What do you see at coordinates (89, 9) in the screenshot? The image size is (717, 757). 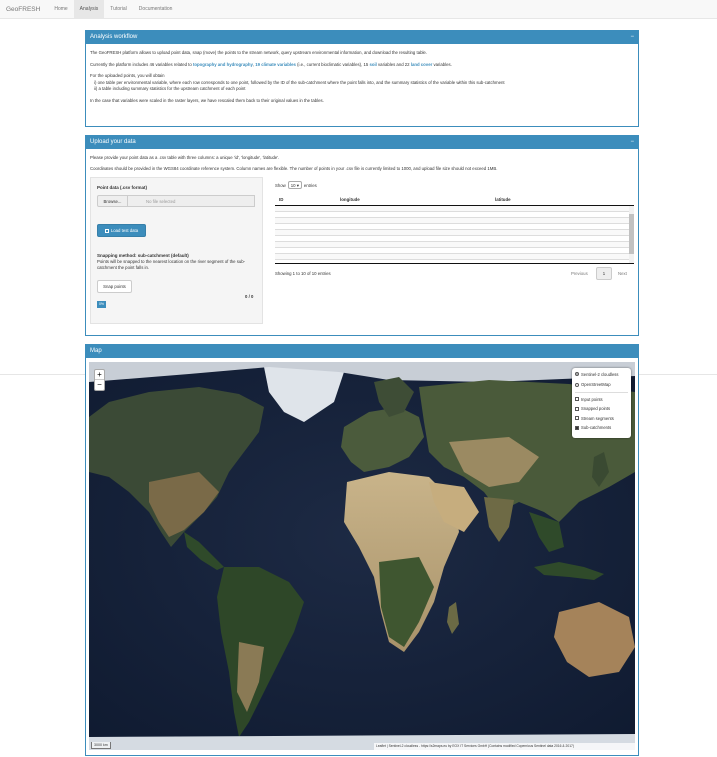 I see `nav-analysis: Analysis` at bounding box center [89, 9].